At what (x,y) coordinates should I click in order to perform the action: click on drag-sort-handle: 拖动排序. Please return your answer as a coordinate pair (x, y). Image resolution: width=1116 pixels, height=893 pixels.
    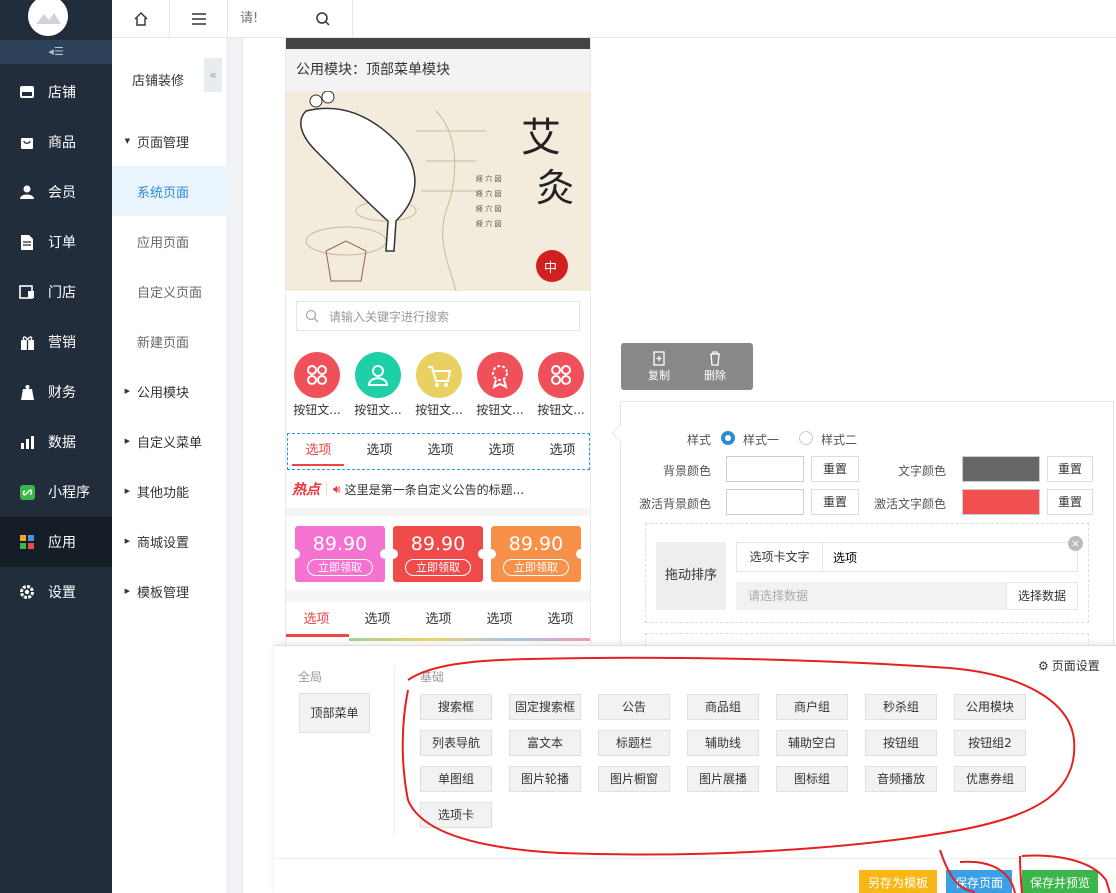
    Looking at the image, I should click on (691, 576).